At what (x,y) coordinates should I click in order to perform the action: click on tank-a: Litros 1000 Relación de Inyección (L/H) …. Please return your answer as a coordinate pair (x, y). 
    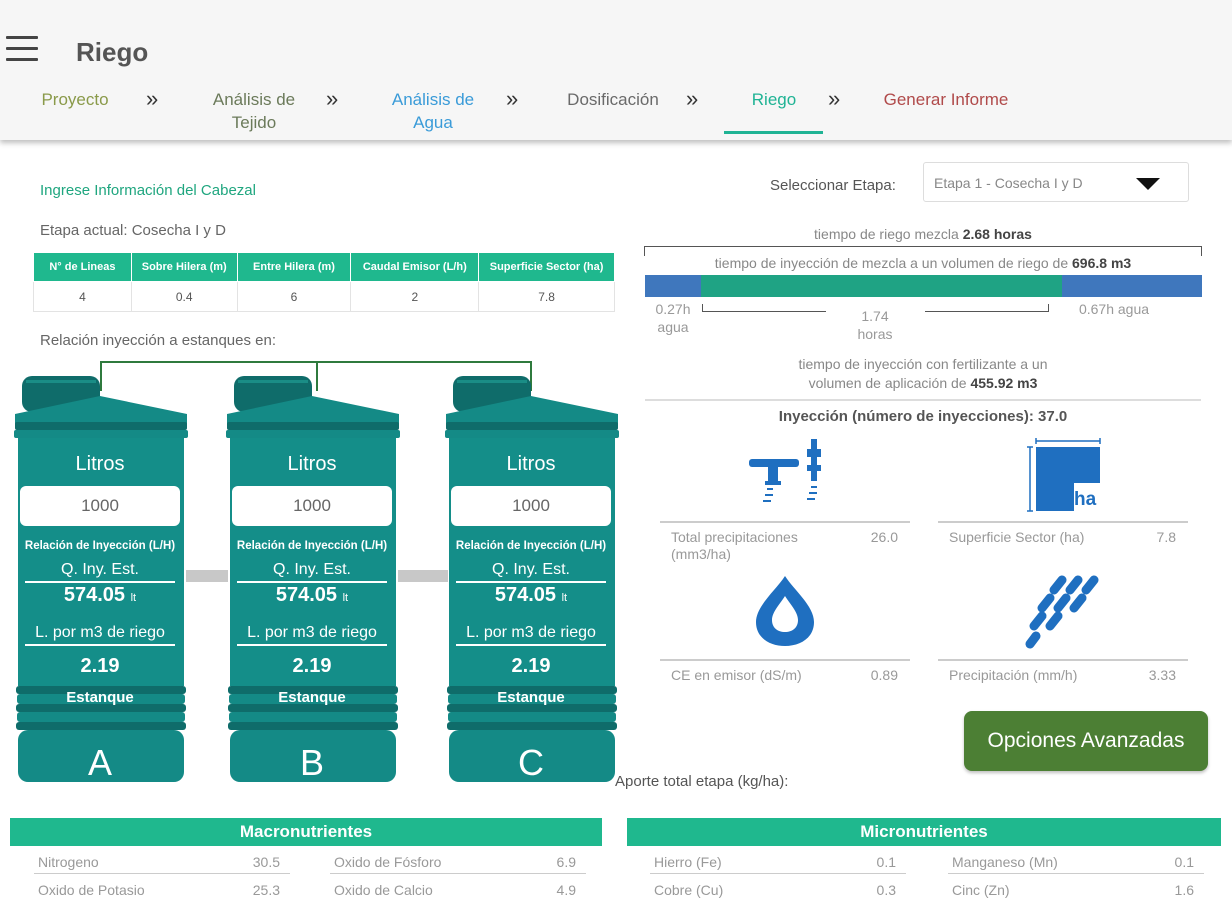
    Looking at the image, I should click on (100, 581).